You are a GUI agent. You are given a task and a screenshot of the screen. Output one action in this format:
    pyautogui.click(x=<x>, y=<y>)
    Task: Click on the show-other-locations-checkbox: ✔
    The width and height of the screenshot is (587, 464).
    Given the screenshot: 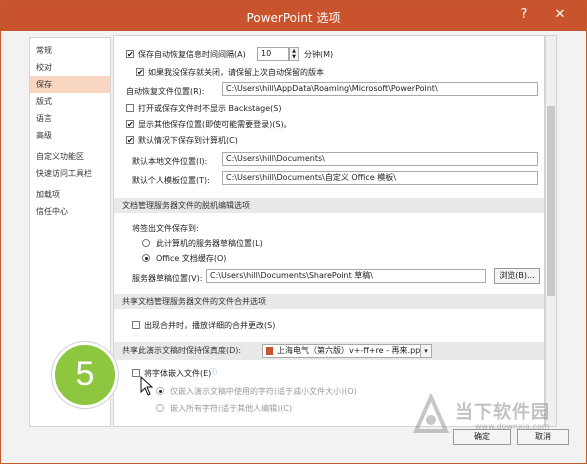 What is the action you would take?
    pyautogui.click(x=130, y=124)
    